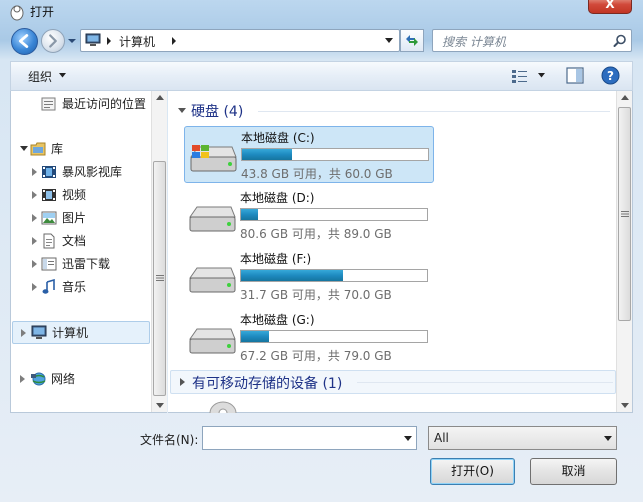 Image resolution: width=643 pixels, height=502 pixels. I want to click on drive-item: 本地磁盘 (C:) 43.8 GB 可用，共 60.0 GB, so click(309, 154).